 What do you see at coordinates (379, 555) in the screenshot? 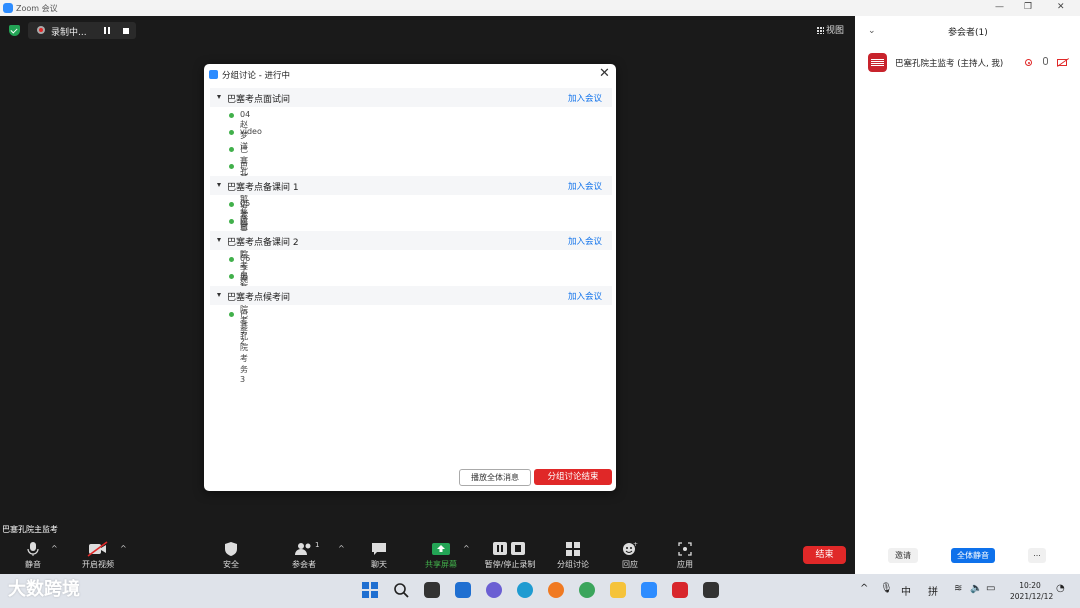
I see `chat-button: 聊天` at bounding box center [379, 555].